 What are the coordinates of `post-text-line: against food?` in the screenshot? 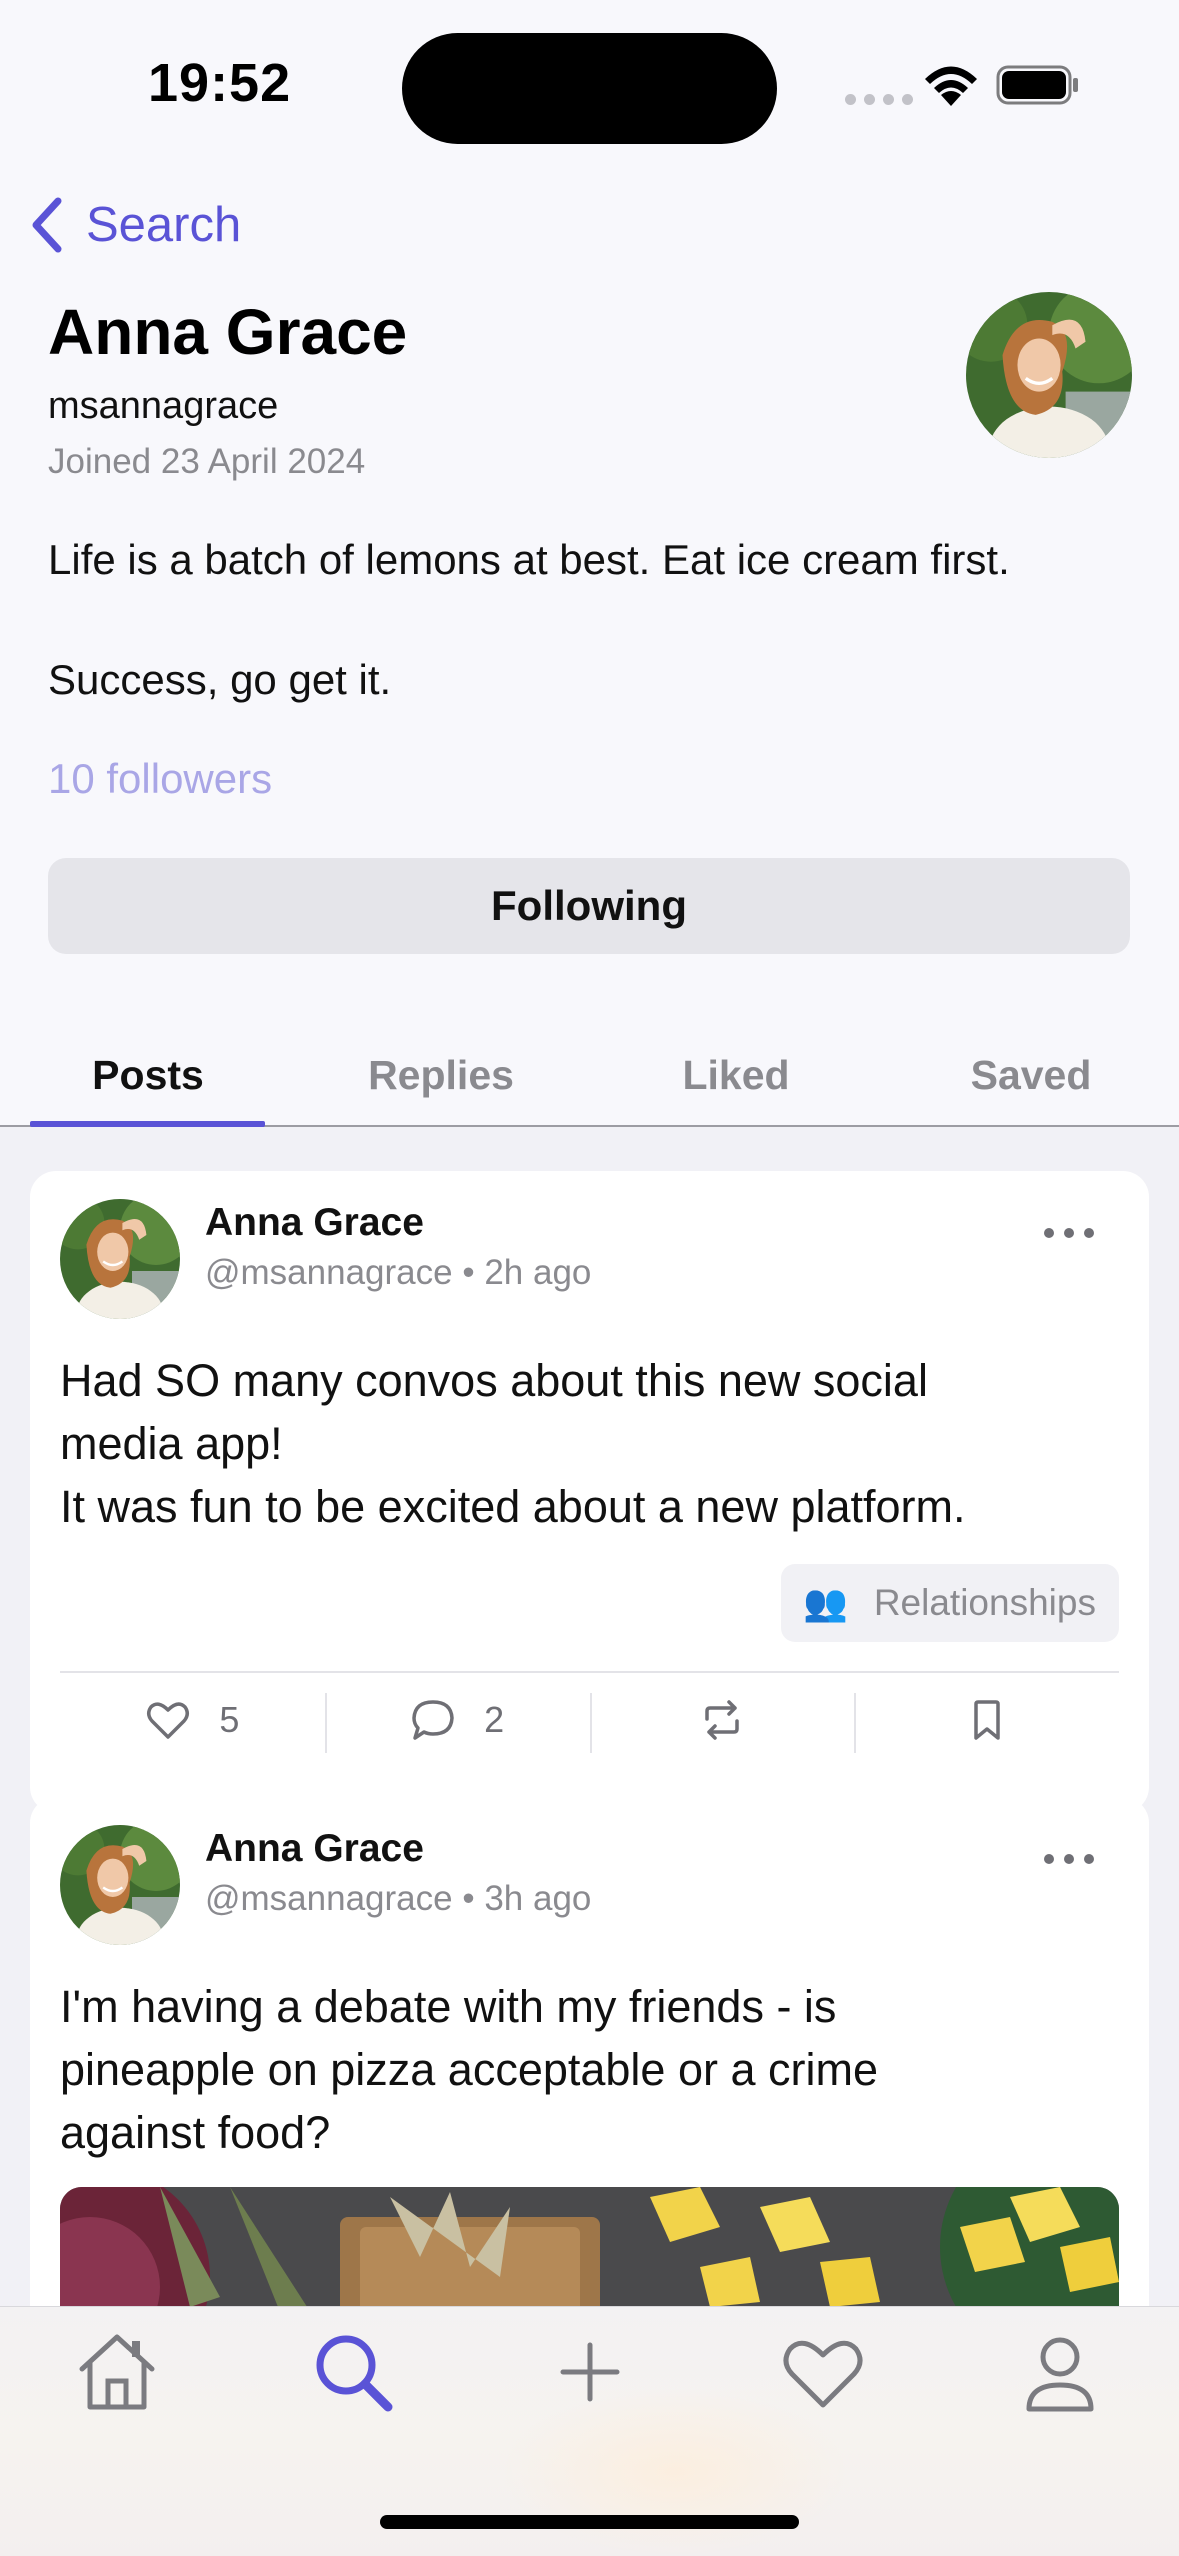 It's located at (195, 2132).